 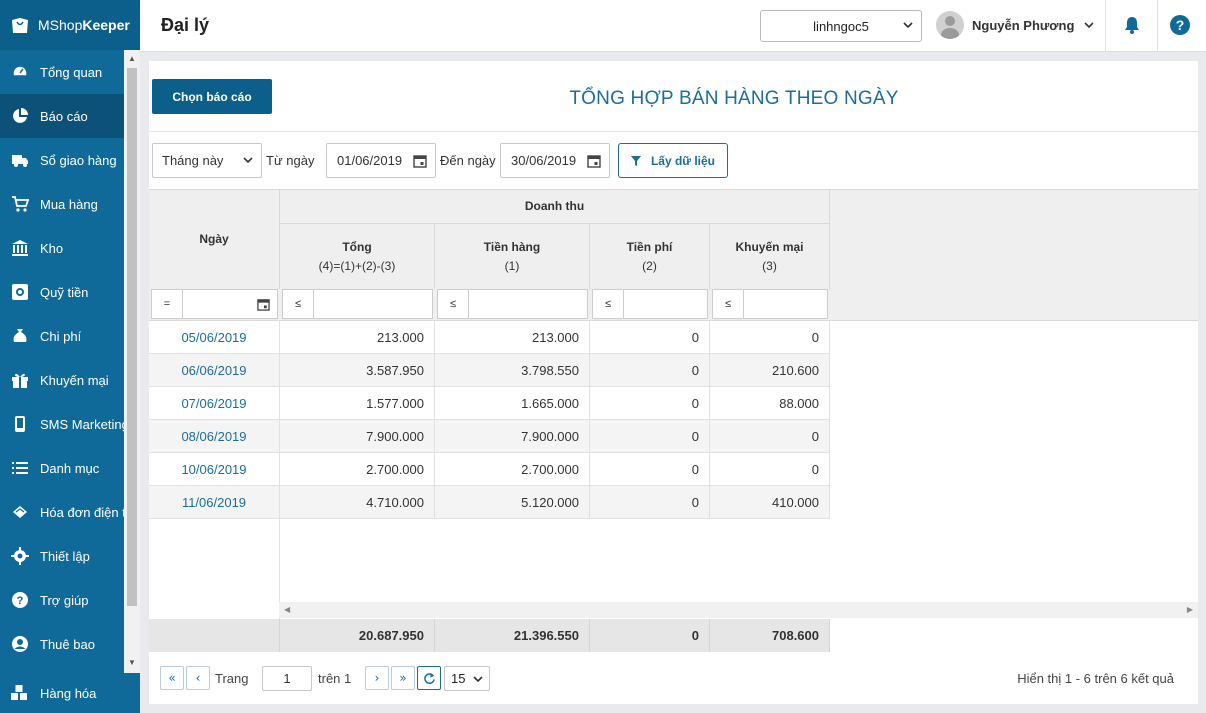 I want to click on row-date-link: 07/06/2019, so click(x=214, y=403).